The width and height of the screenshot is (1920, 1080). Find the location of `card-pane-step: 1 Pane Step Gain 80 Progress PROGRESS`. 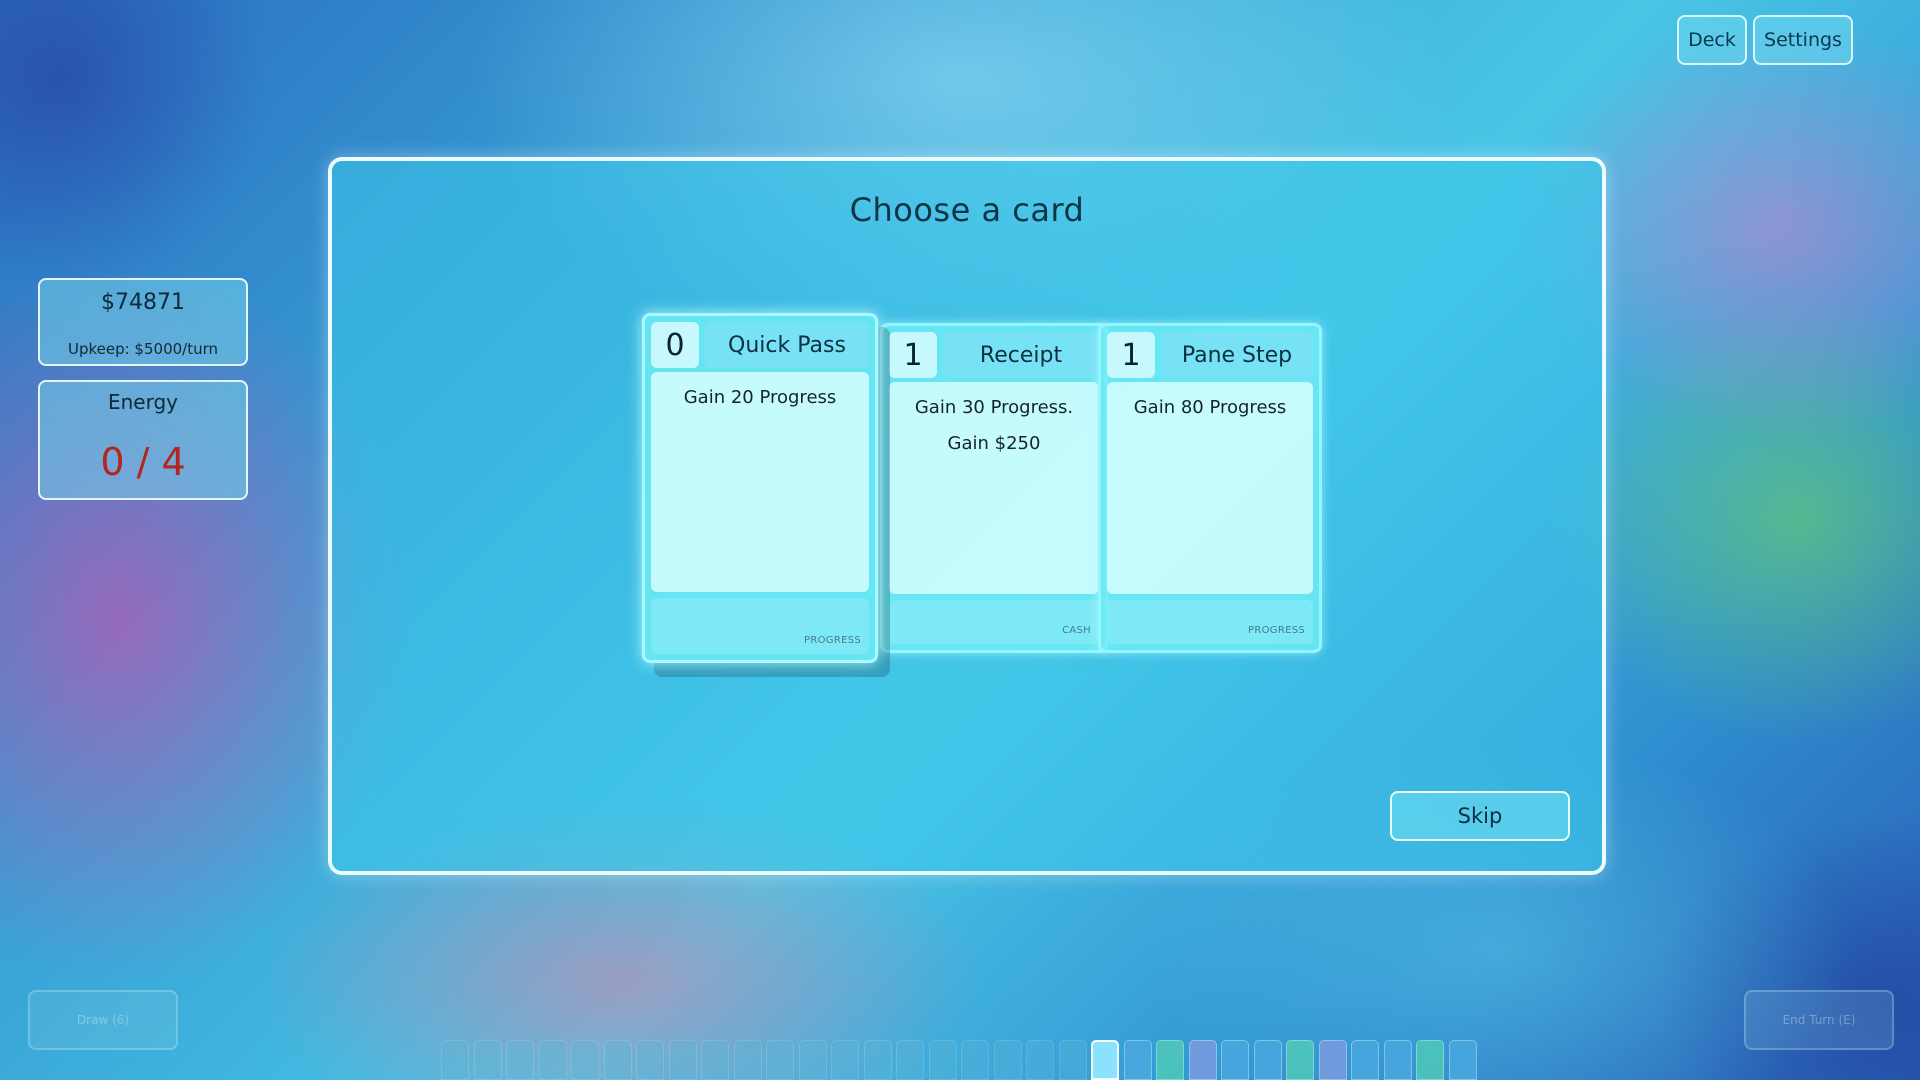

card-pane-step: 1 Pane Step Gain 80 Progress PROGRESS is located at coordinates (1210, 488).